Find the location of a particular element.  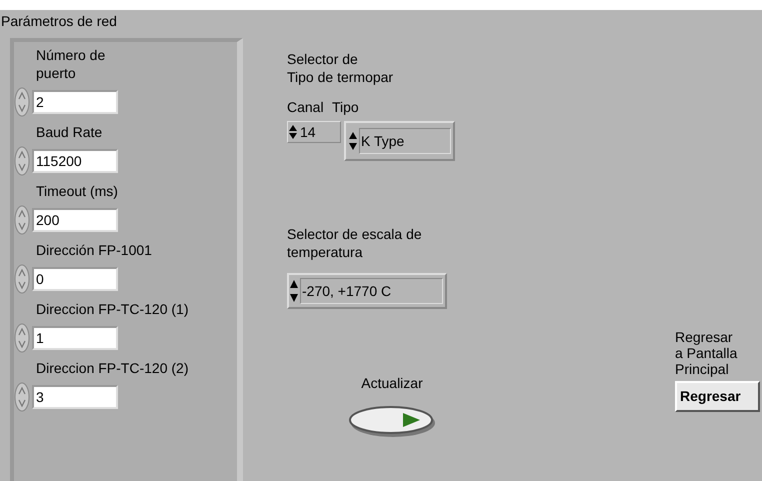

numeric-field: 1 is located at coordinates (75, 338).